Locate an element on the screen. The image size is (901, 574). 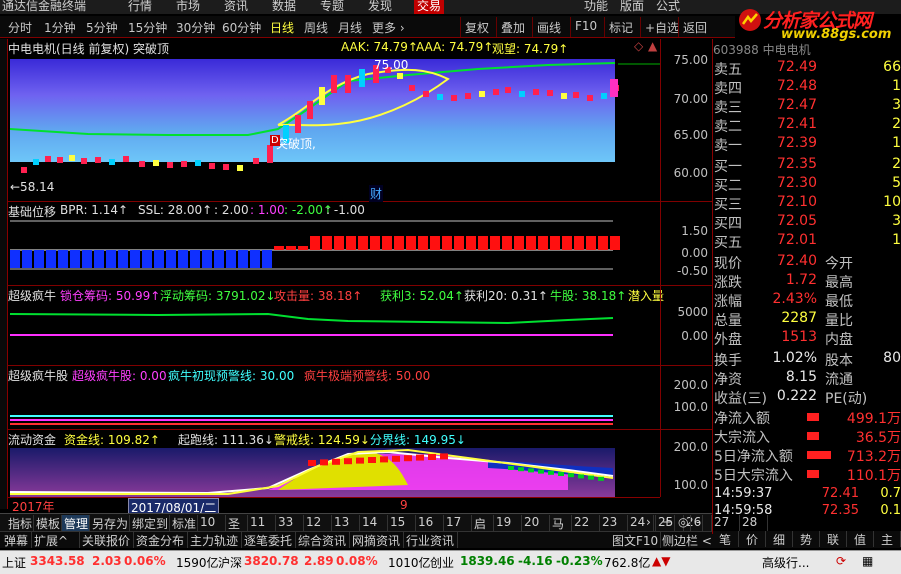
signal-icon: ▲▼ is located at coordinates (661, 561).